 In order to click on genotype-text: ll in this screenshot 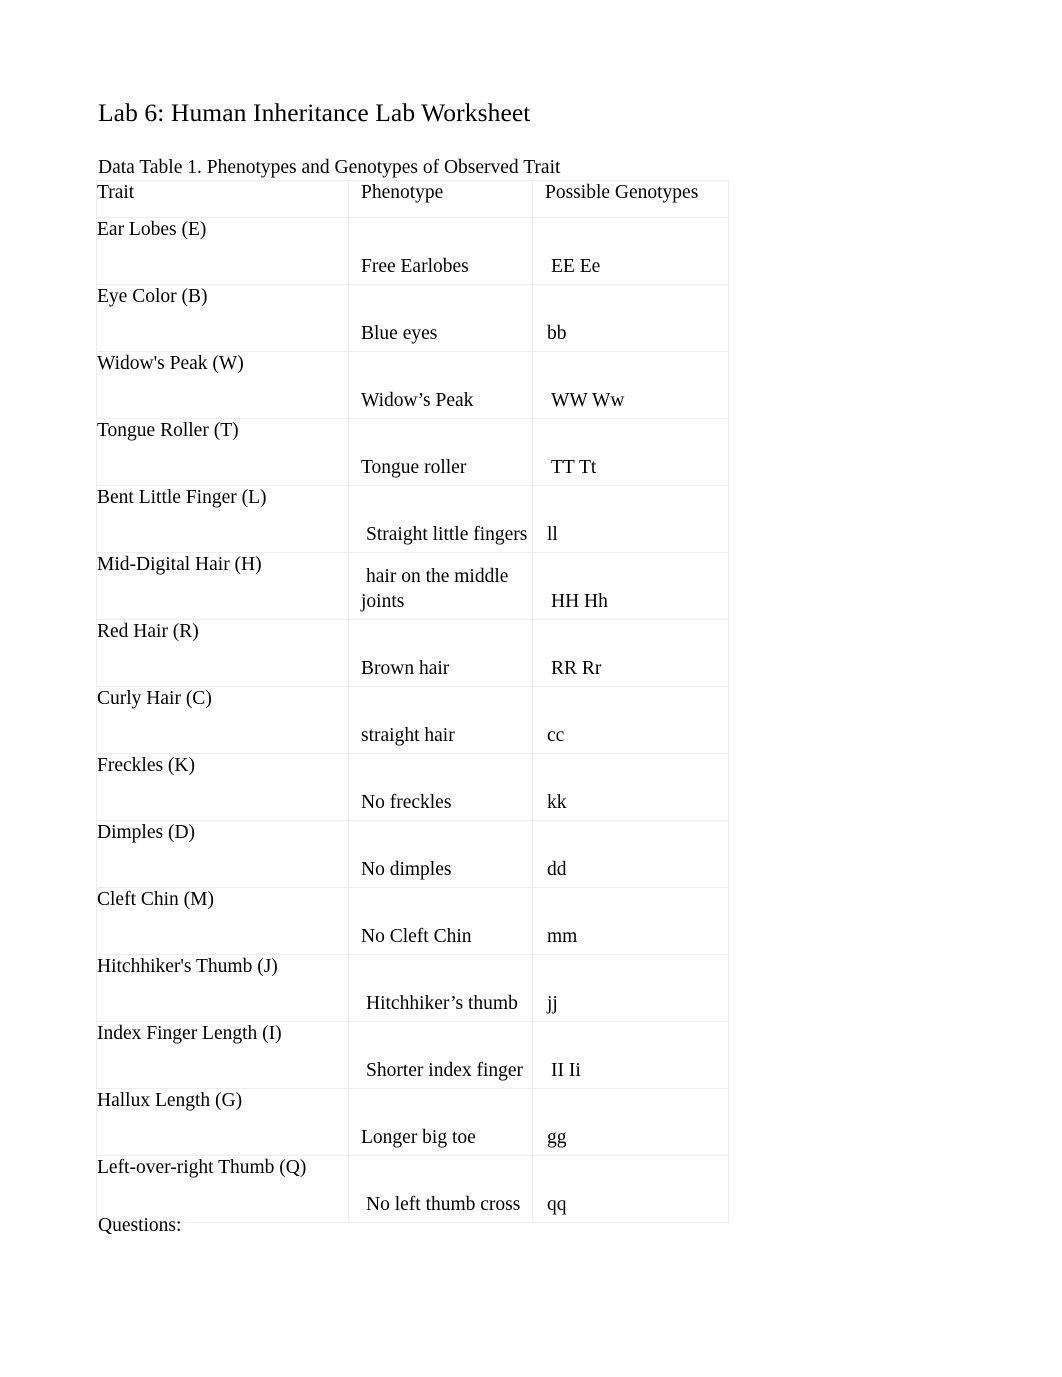, I will do `click(552, 534)`.